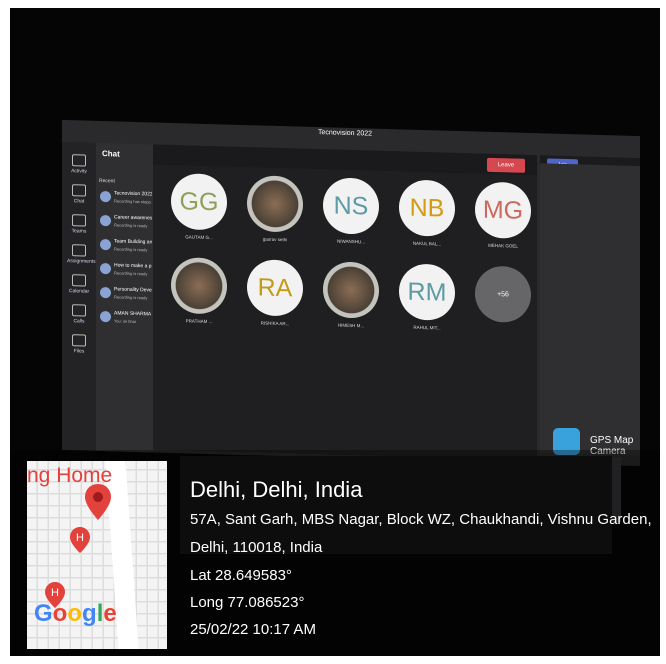 The height and width of the screenshot is (664, 666). I want to click on chat-list-item: How to make a p... Recording is ready, so click(127, 271).